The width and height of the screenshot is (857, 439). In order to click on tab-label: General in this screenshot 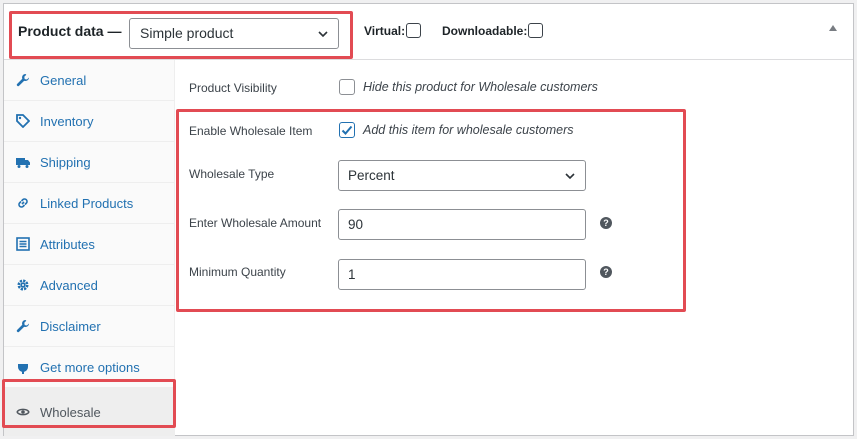, I will do `click(63, 80)`.